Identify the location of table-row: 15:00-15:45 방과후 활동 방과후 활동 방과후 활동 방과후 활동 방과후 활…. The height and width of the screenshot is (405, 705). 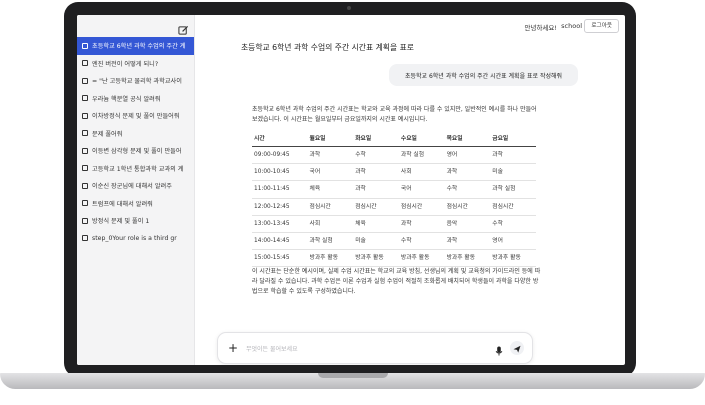
(394, 258).